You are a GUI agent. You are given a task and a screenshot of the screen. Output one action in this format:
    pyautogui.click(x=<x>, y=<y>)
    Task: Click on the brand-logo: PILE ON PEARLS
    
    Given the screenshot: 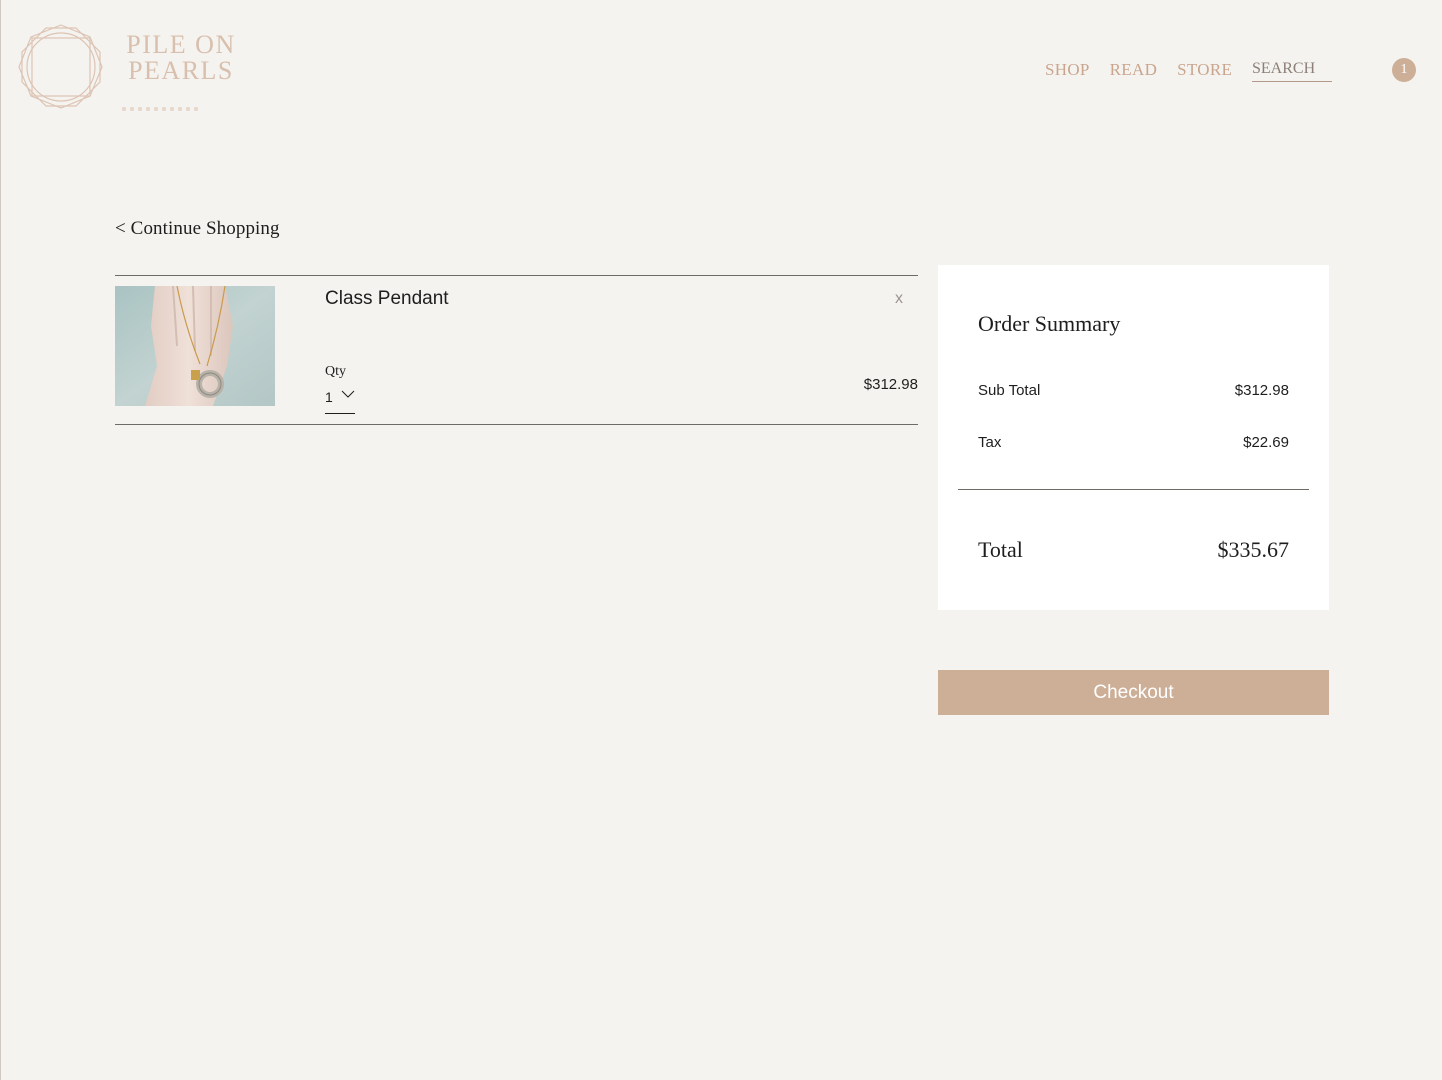 What is the action you would take?
    pyautogui.click(x=136, y=68)
    